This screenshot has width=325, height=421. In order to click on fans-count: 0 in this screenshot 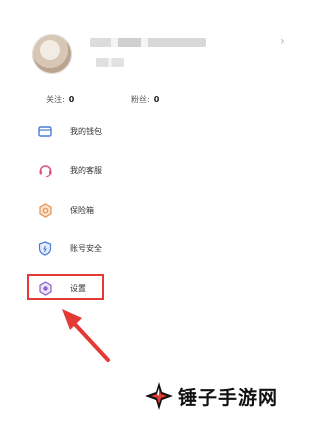, I will do `click(156, 99)`.